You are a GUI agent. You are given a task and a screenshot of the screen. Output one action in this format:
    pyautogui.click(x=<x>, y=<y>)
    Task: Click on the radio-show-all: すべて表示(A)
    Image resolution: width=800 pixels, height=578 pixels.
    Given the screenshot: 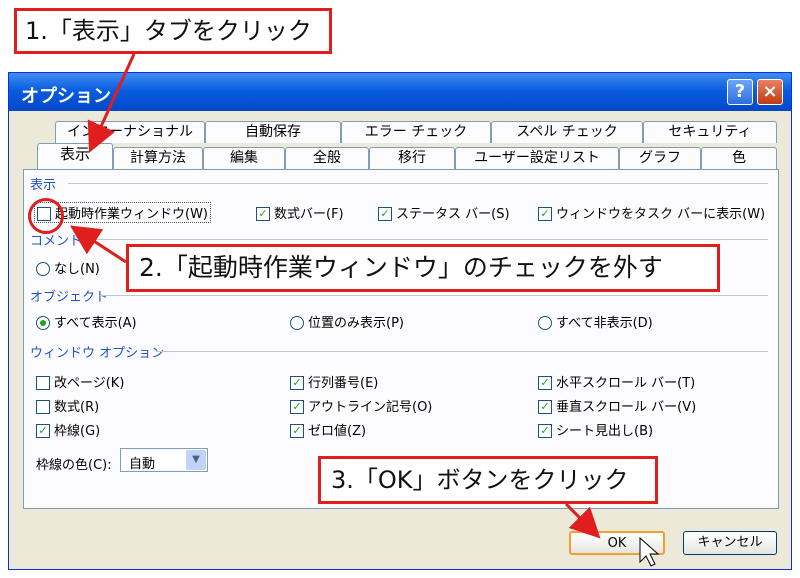 What is the action you would take?
    pyautogui.click(x=86, y=321)
    